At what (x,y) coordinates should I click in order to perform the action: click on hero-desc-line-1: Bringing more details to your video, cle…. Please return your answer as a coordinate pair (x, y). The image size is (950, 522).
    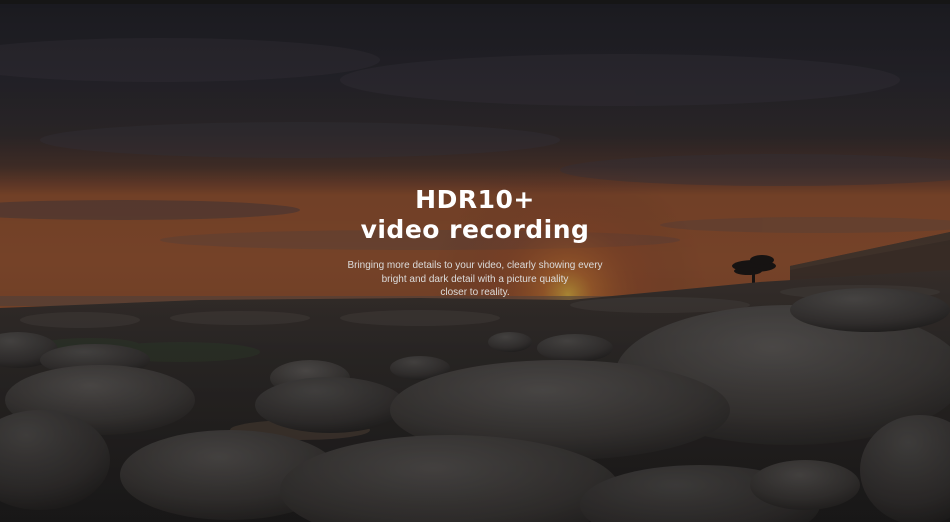
    Looking at the image, I should click on (475, 265).